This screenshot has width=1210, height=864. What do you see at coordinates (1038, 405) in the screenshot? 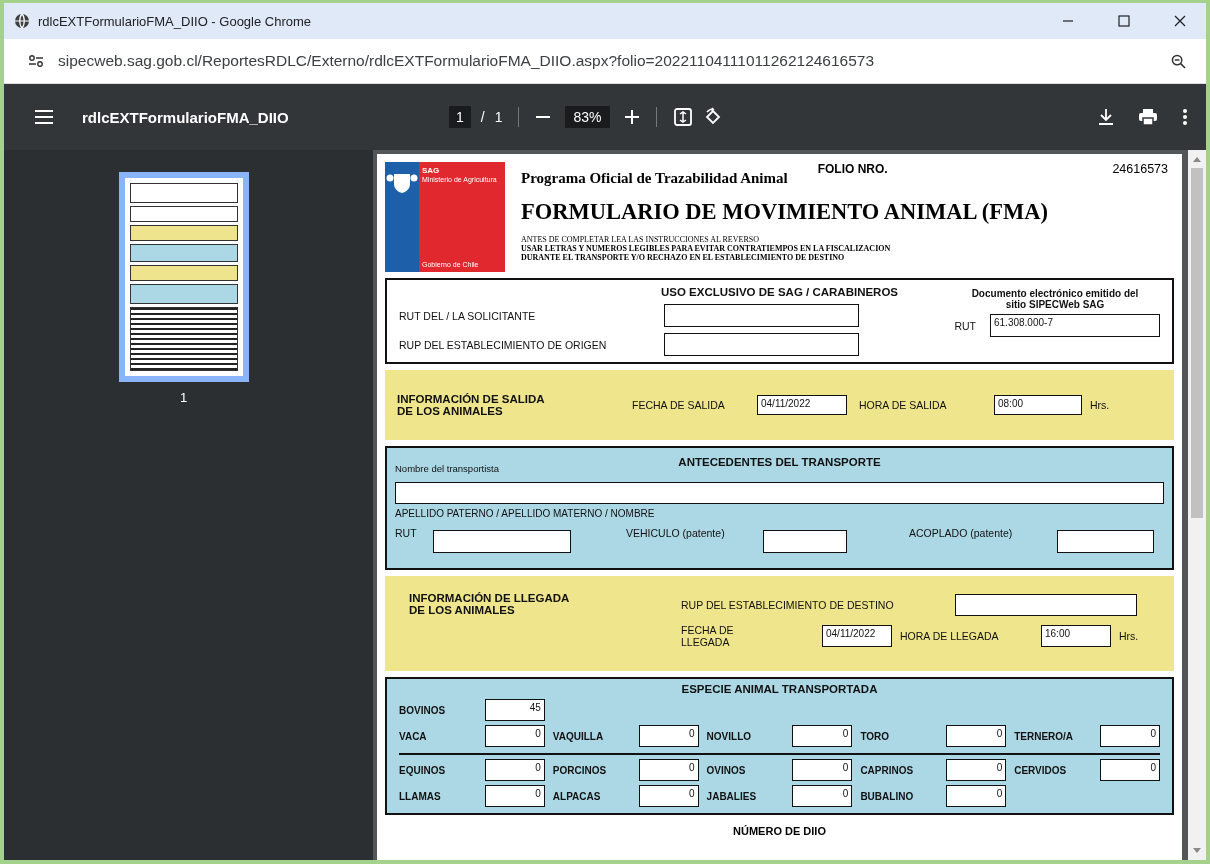
I see `input-field: 08:00` at bounding box center [1038, 405].